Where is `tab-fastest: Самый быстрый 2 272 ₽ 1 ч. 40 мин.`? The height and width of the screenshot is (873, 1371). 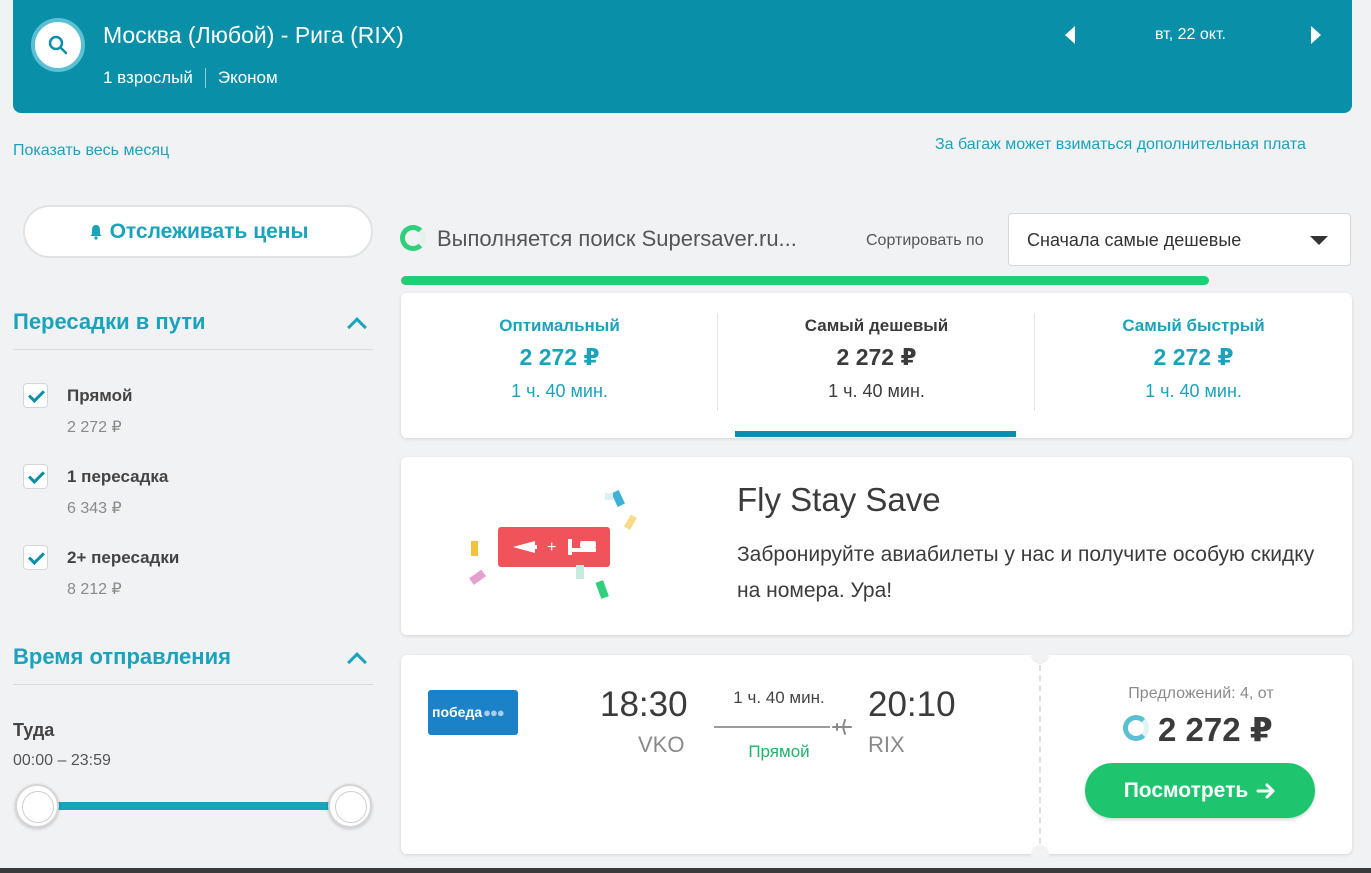 tab-fastest: Самый быстрый 2 272 ₽ 1 ч. 40 мин. is located at coordinates (1193, 365).